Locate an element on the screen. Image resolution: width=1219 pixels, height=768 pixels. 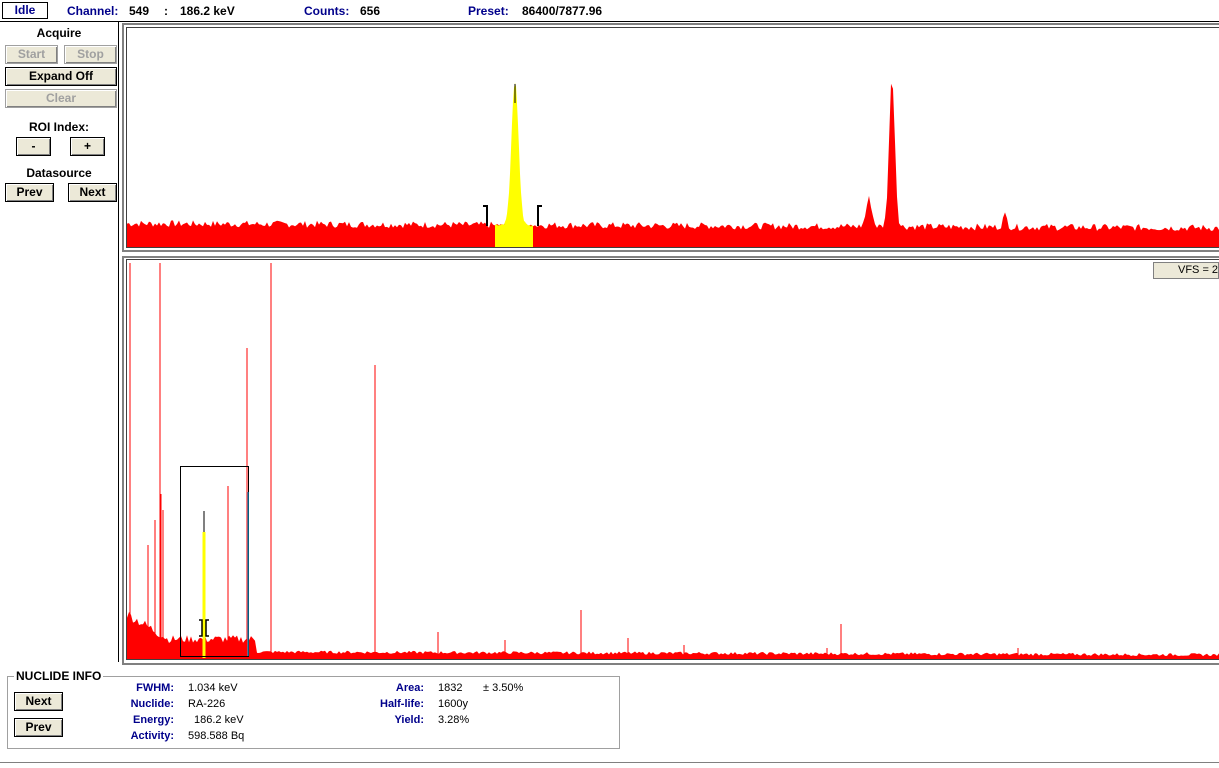
stop-button: Stop is located at coordinates (90, 54).